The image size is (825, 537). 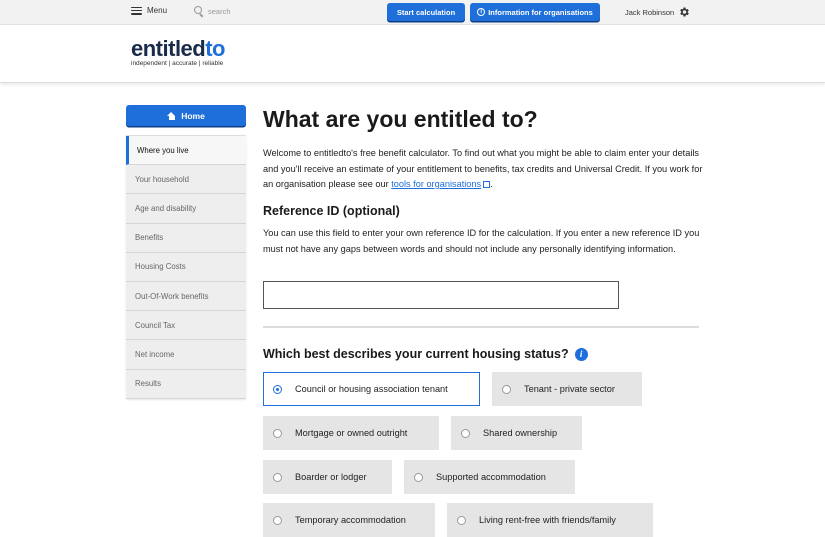 I want to click on housing-option-temporary-accommodation: Temporary accommodation, so click(x=349, y=520).